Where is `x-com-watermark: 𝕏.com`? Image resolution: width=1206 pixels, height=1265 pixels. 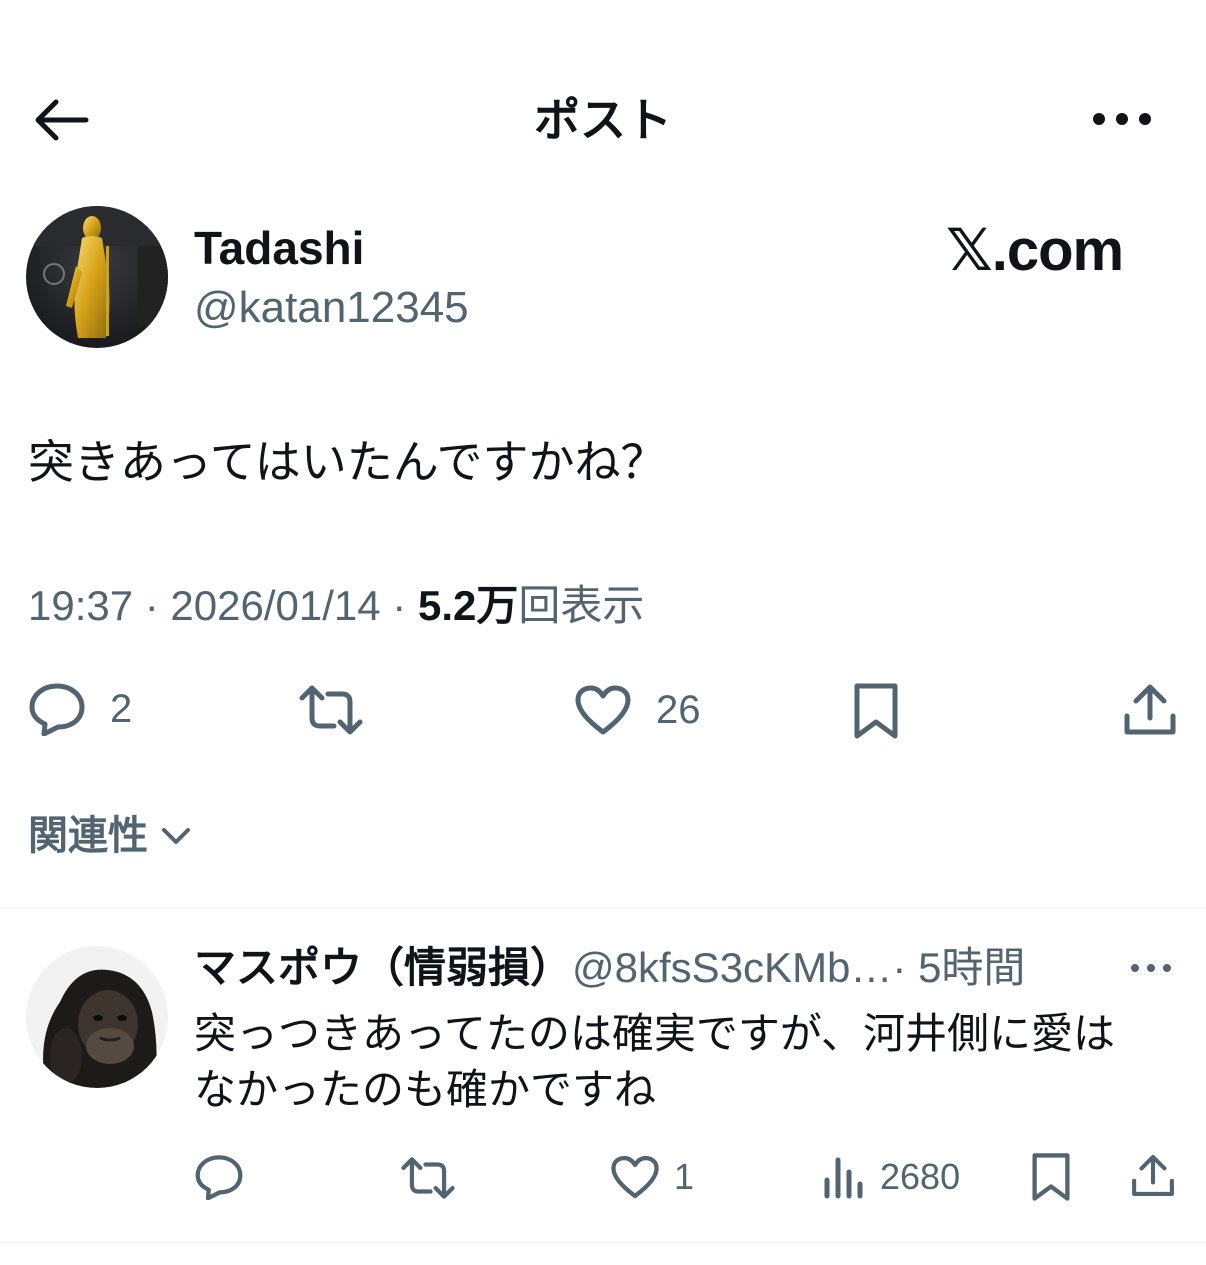
x-com-watermark: 𝕏.com is located at coordinates (1035, 250).